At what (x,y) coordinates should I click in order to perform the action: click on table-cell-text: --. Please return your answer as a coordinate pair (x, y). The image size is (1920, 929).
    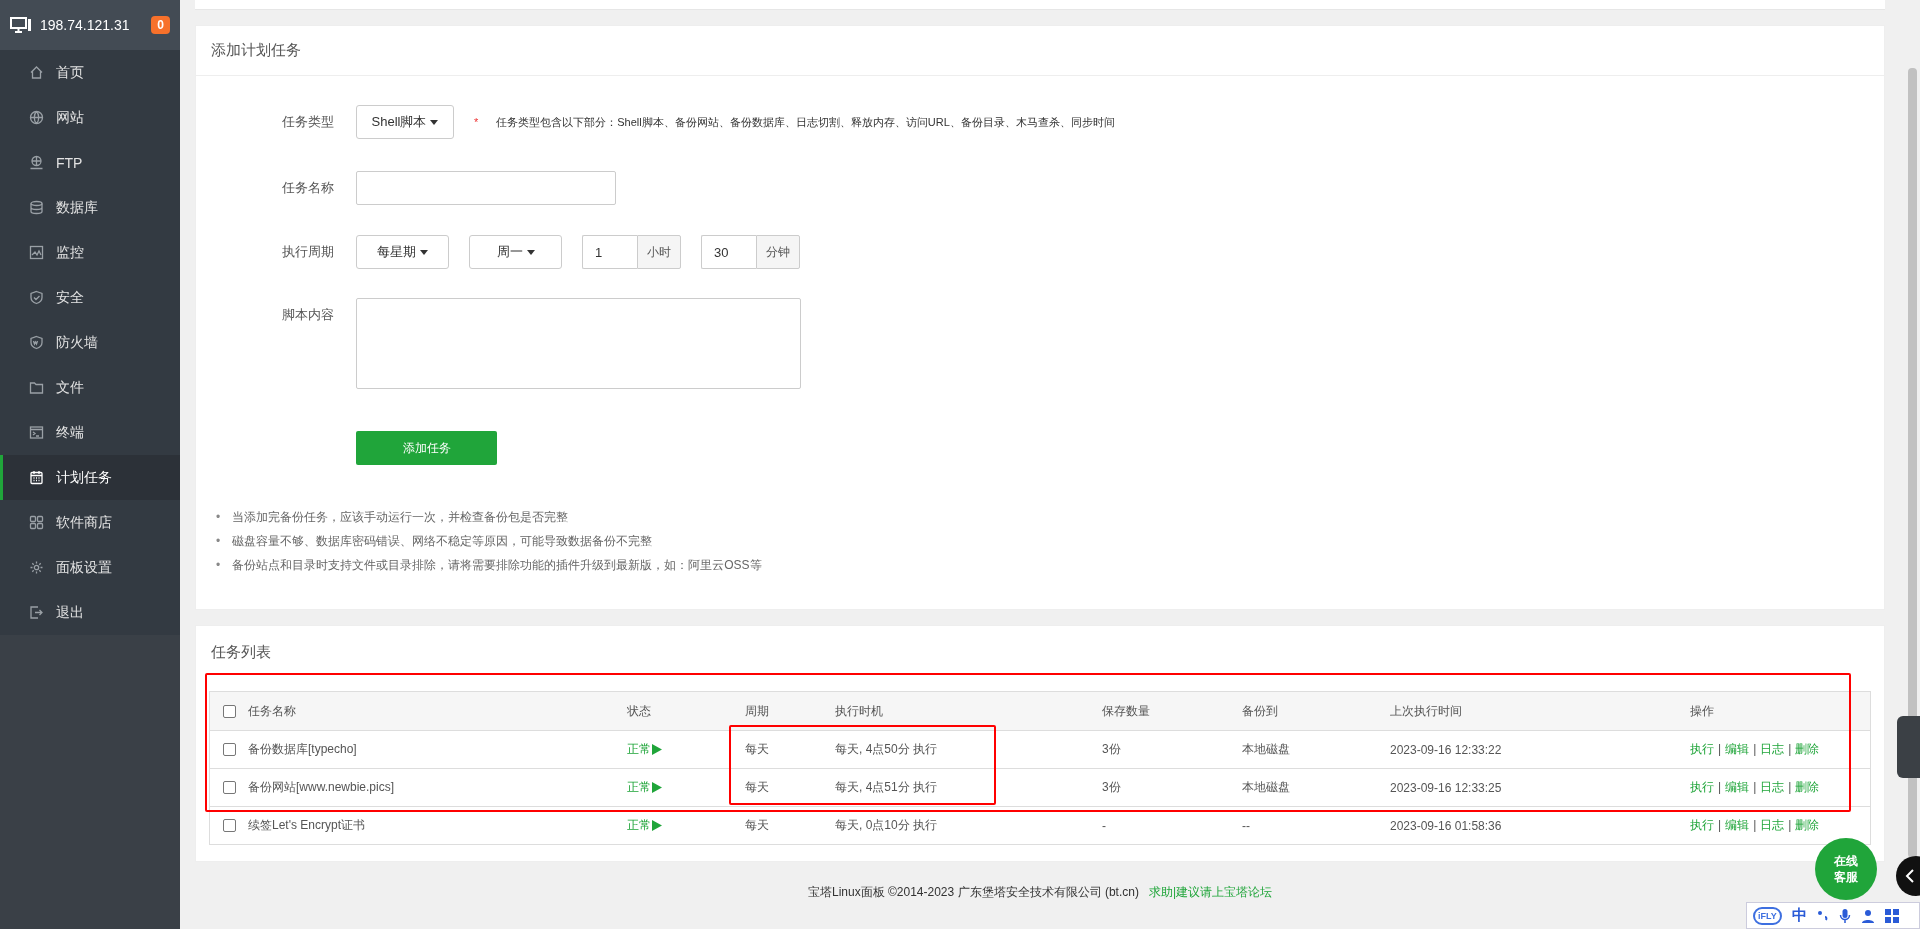
    Looking at the image, I should click on (1246, 825).